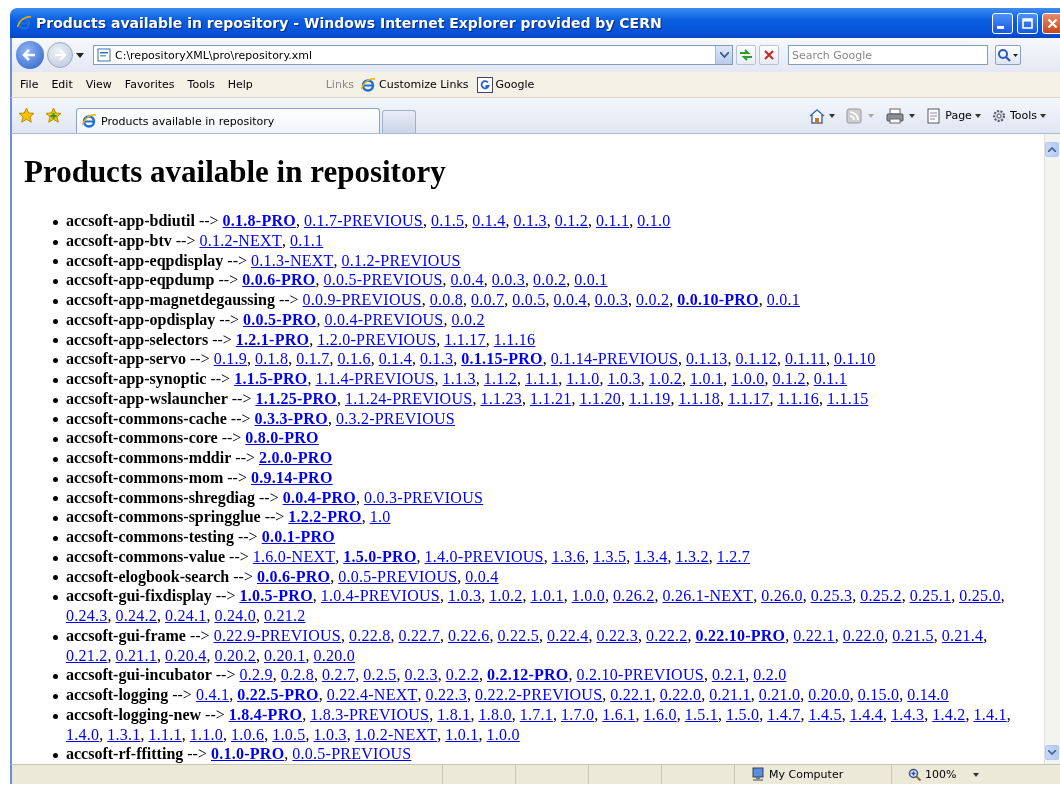 This screenshot has height=785, width=1060. Describe the element at coordinates (259, 220) in the screenshot. I see `version-link: 0.1.8-PRO` at that location.